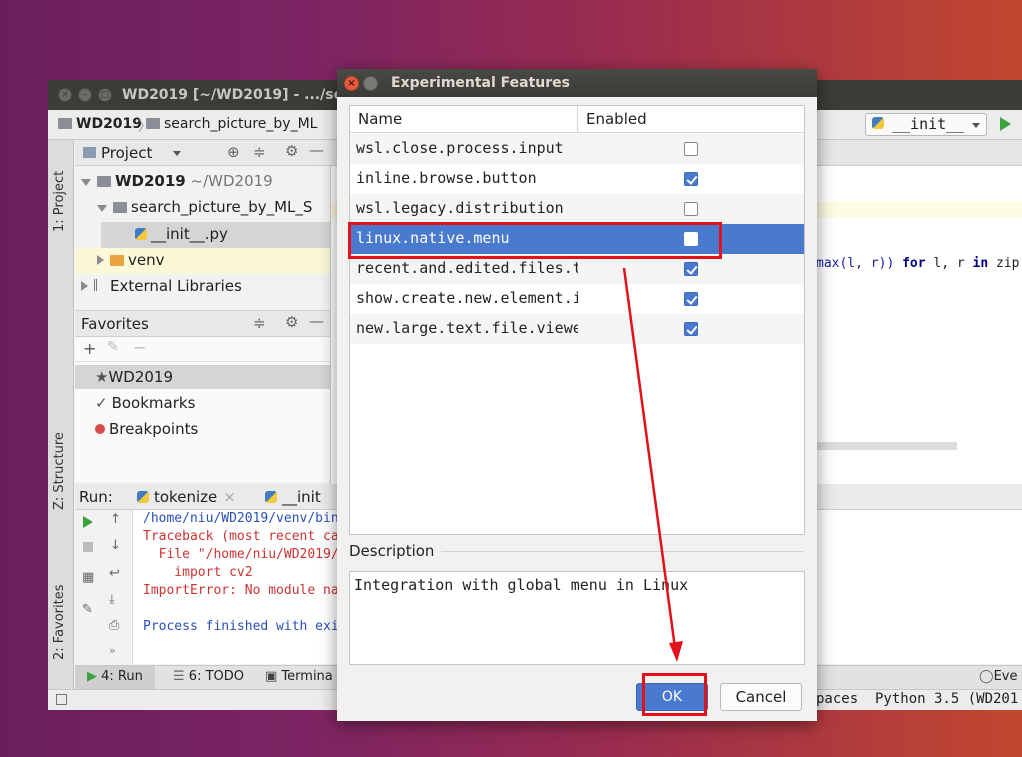  What do you see at coordinates (649, 458) in the screenshot?
I see `annotation-arrow-line` at bounding box center [649, 458].